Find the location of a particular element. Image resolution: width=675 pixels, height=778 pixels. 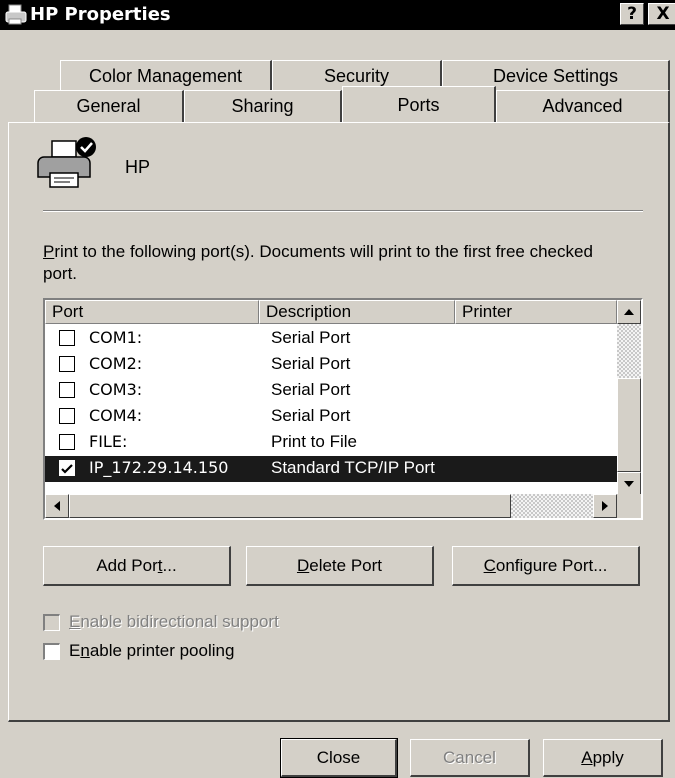

help-button: ? is located at coordinates (632, 14).